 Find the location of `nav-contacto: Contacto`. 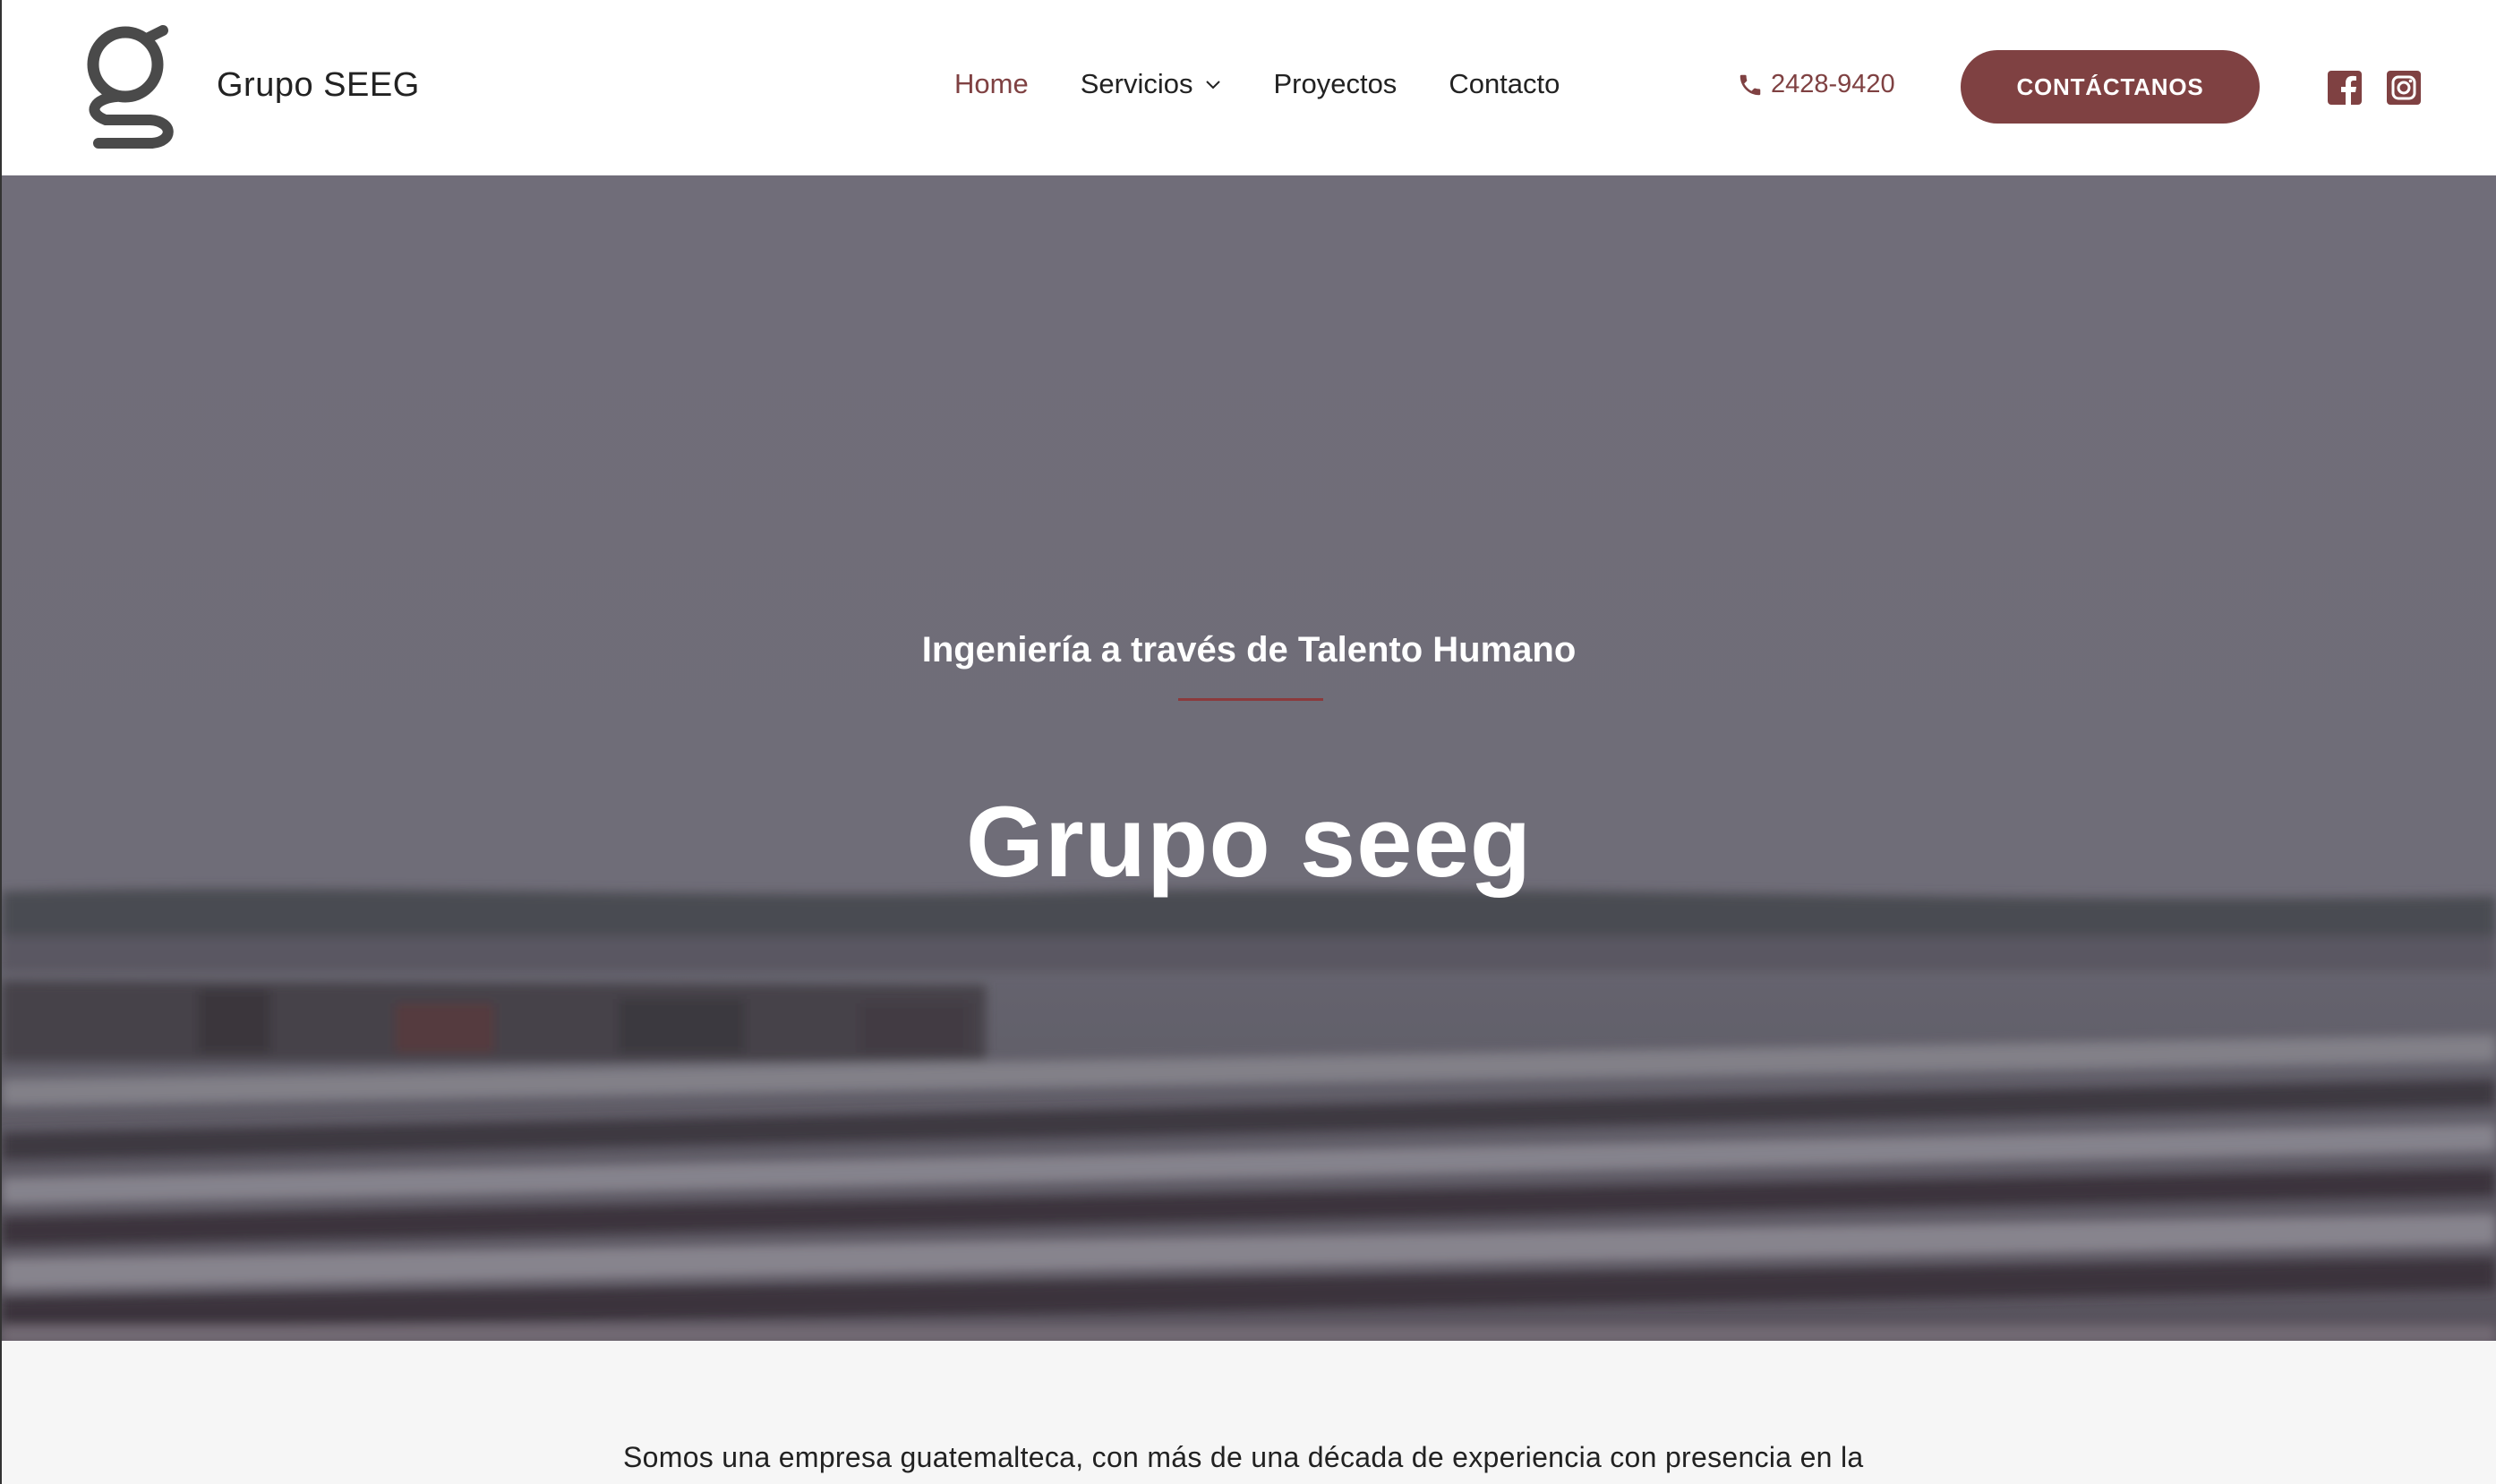

nav-contacto: Contacto is located at coordinates (1504, 84).